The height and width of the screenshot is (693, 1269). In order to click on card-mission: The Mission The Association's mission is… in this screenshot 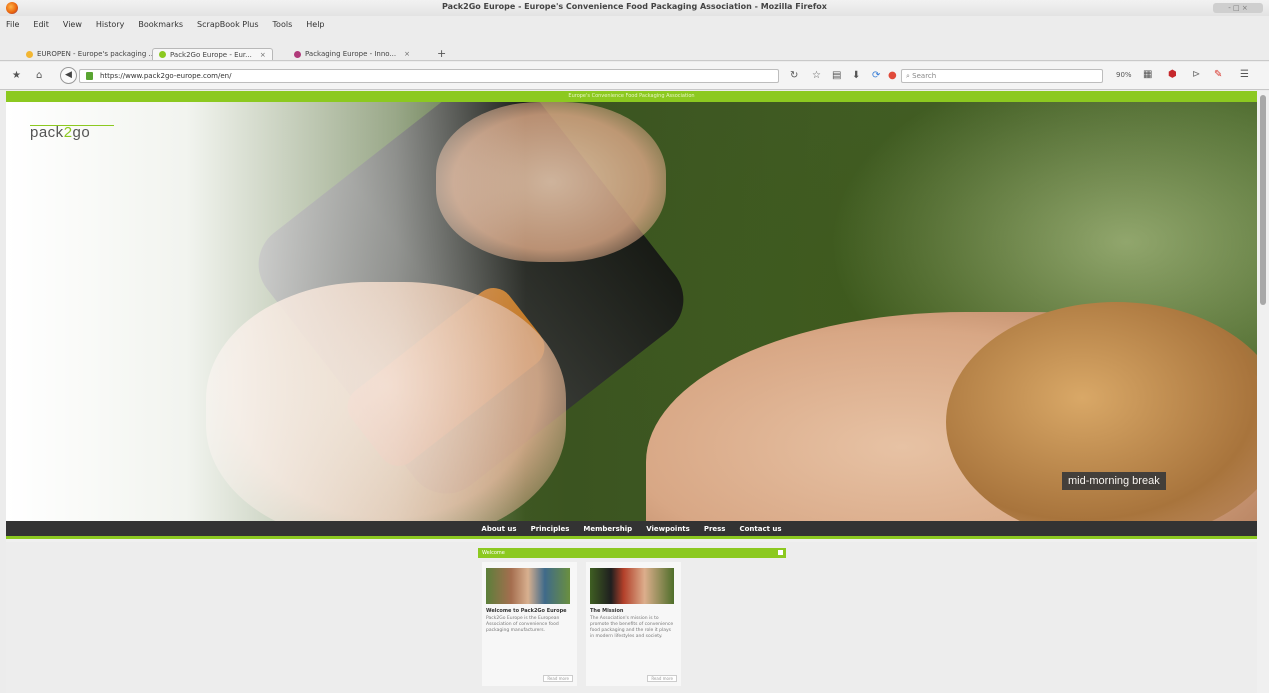, I will do `click(633, 624)`.